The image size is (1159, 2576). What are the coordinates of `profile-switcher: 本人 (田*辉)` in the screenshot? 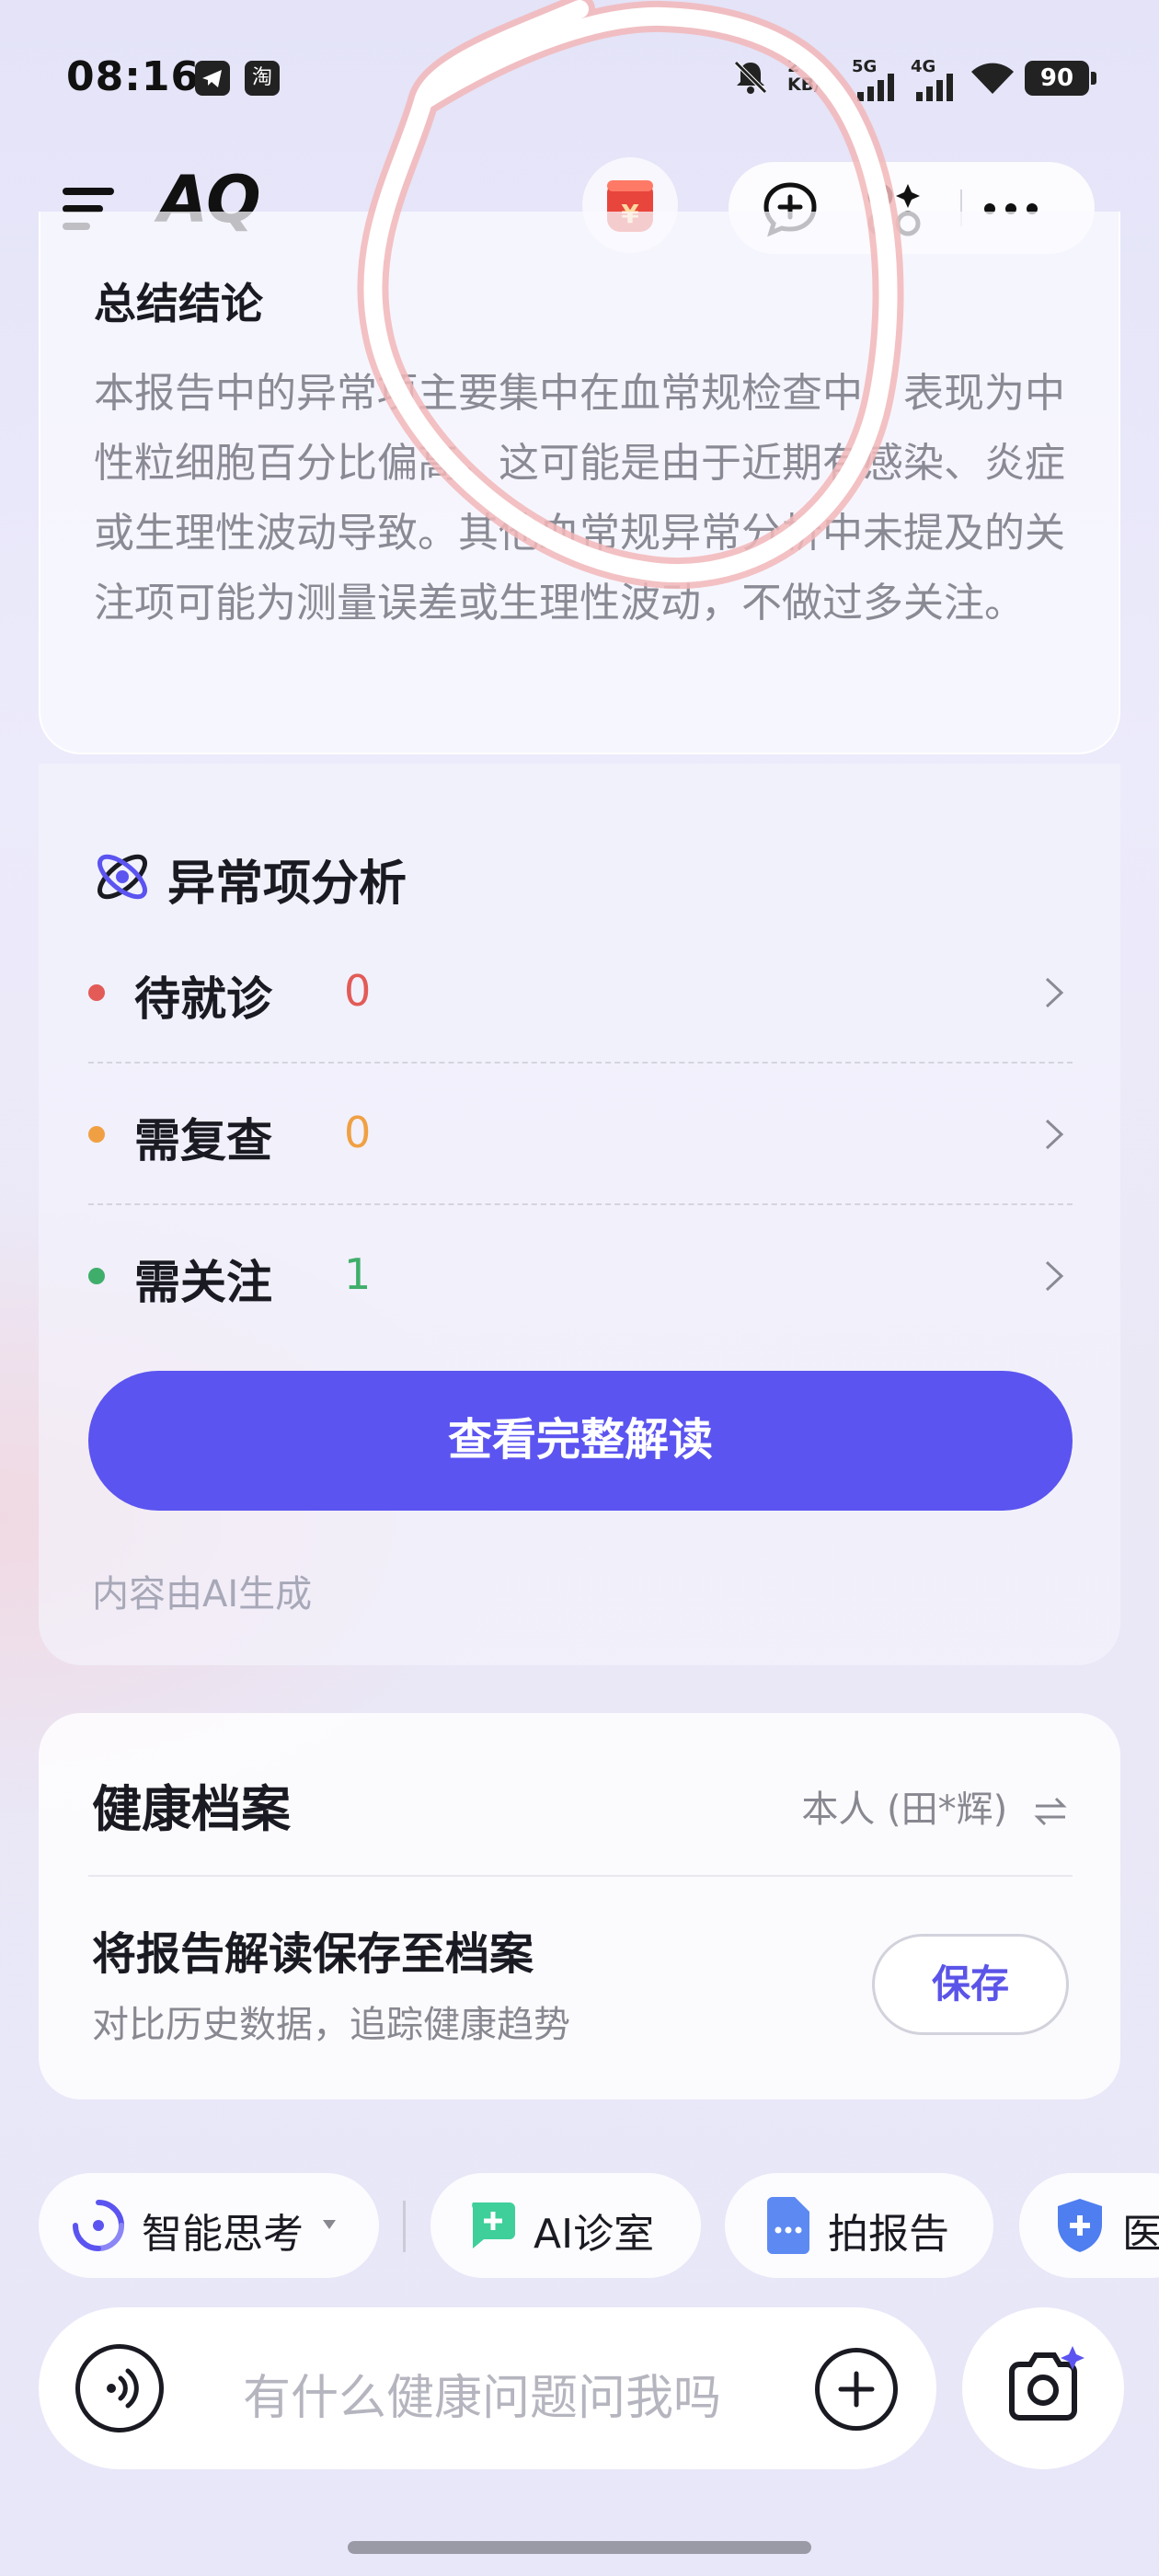 It's located at (935, 1806).